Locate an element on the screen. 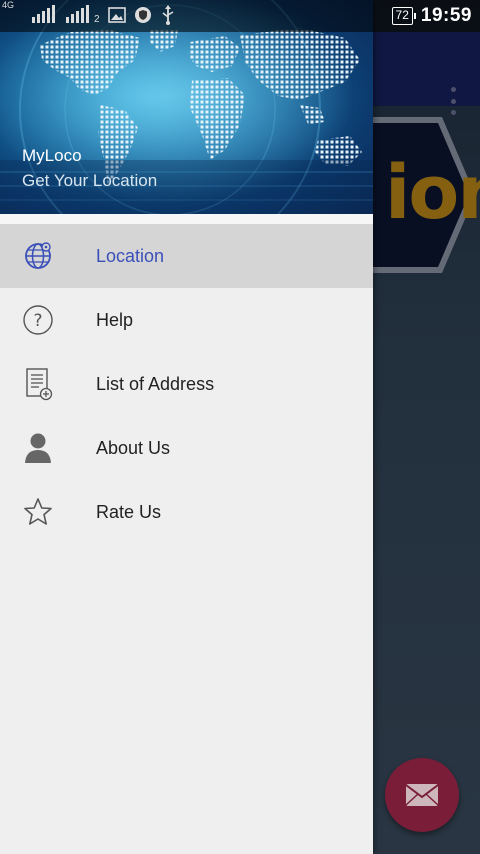  mail-icon is located at coordinates (422, 795).